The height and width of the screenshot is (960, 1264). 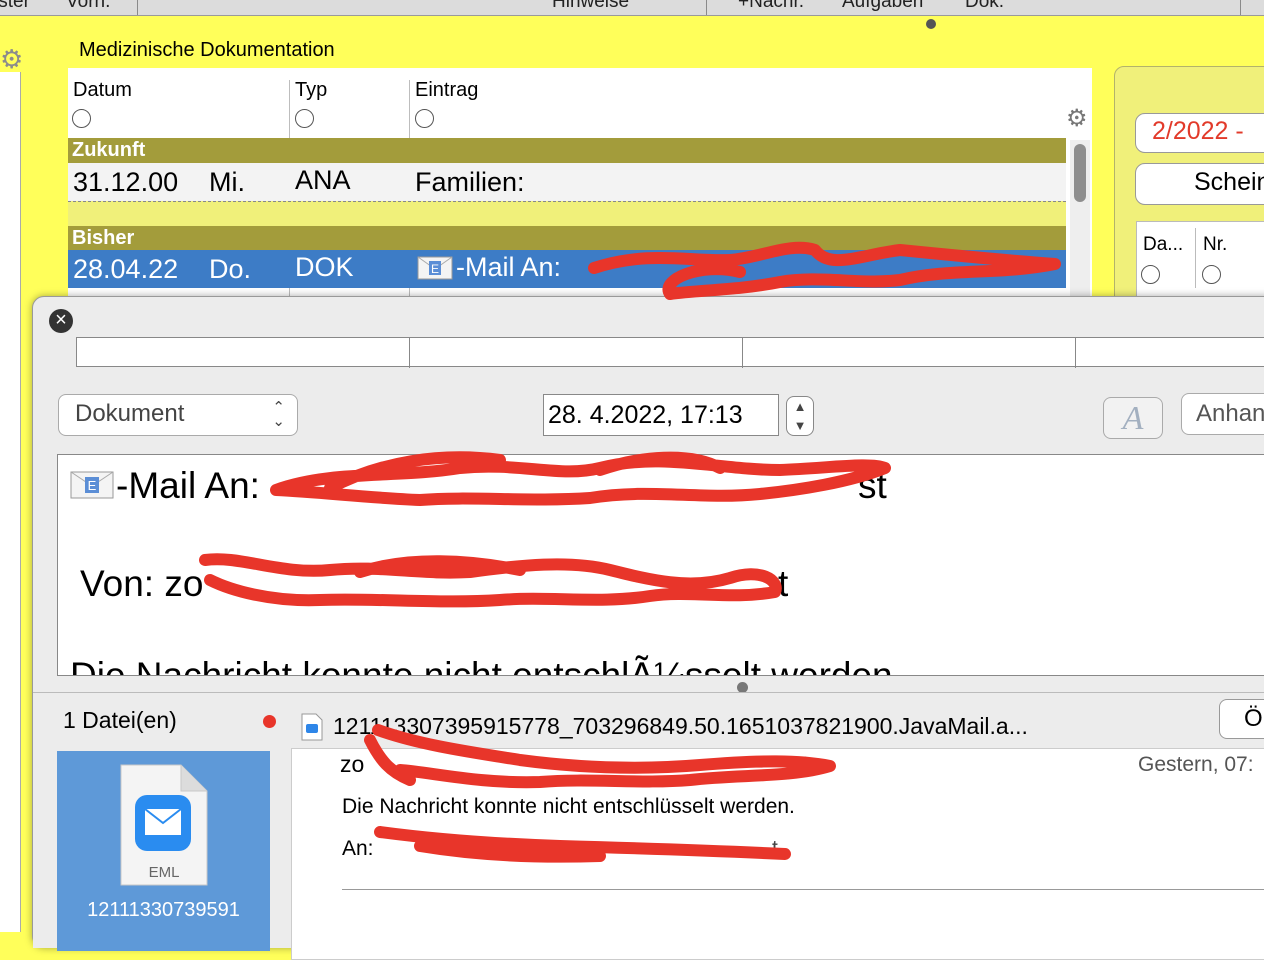 What do you see at coordinates (1196, 764) in the screenshot?
I see `preview-date: Gestern, 07:` at bounding box center [1196, 764].